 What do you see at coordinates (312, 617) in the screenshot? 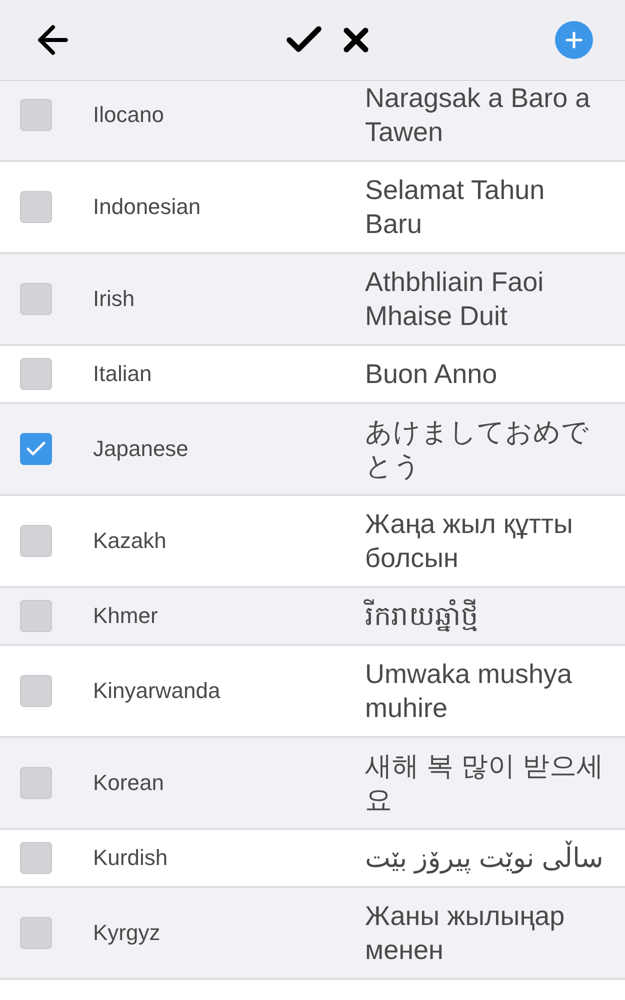
I see `language-row: Khmer រីករាយឆ្នាំថ្មី` at bounding box center [312, 617].